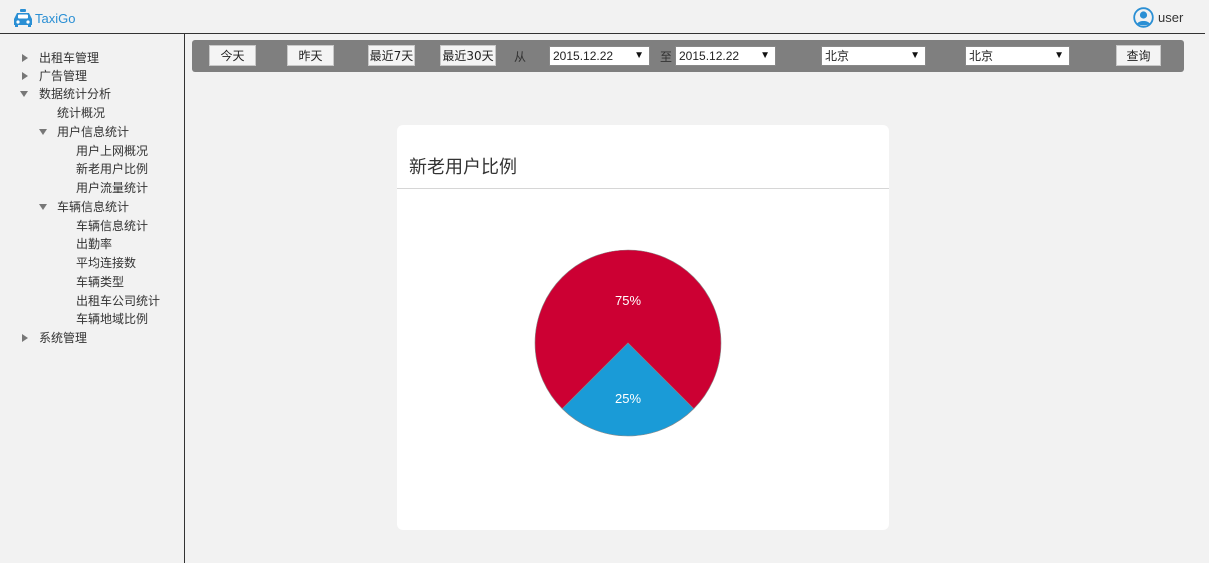 This screenshot has width=1209, height=563. What do you see at coordinates (468, 55) in the screenshot?
I see `last-30-days-button: 最近30天` at bounding box center [468, 55].